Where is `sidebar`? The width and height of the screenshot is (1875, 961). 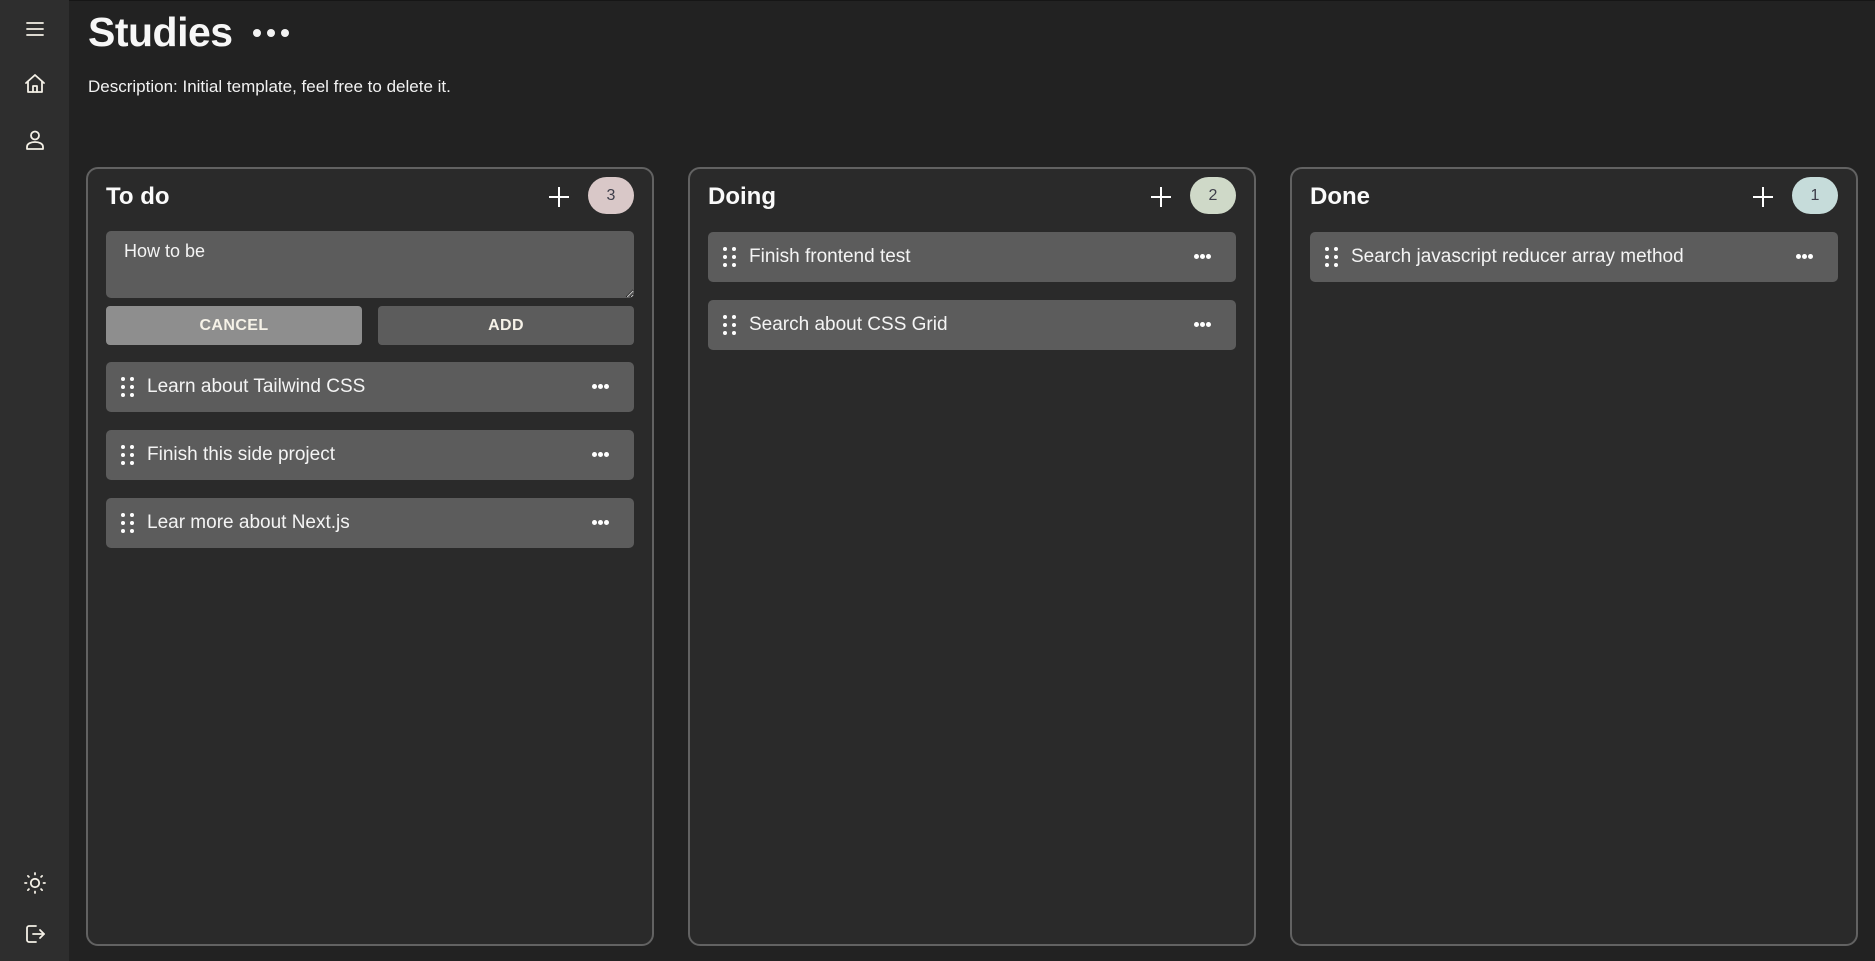
sidebar is located at coordinates (34, 480).